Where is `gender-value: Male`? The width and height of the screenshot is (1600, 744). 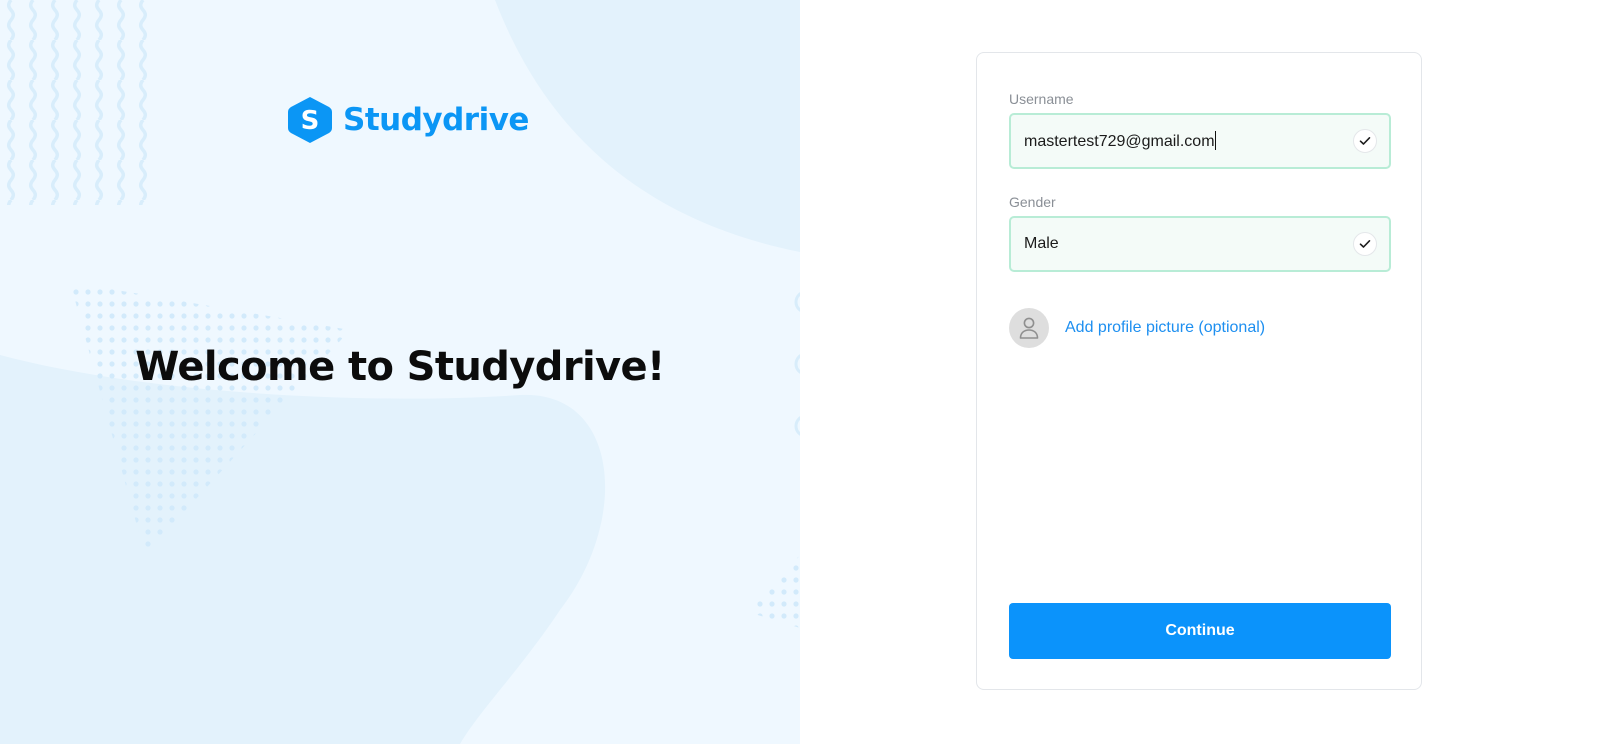 gender-value: Male is located at coordinates (1041, 243).